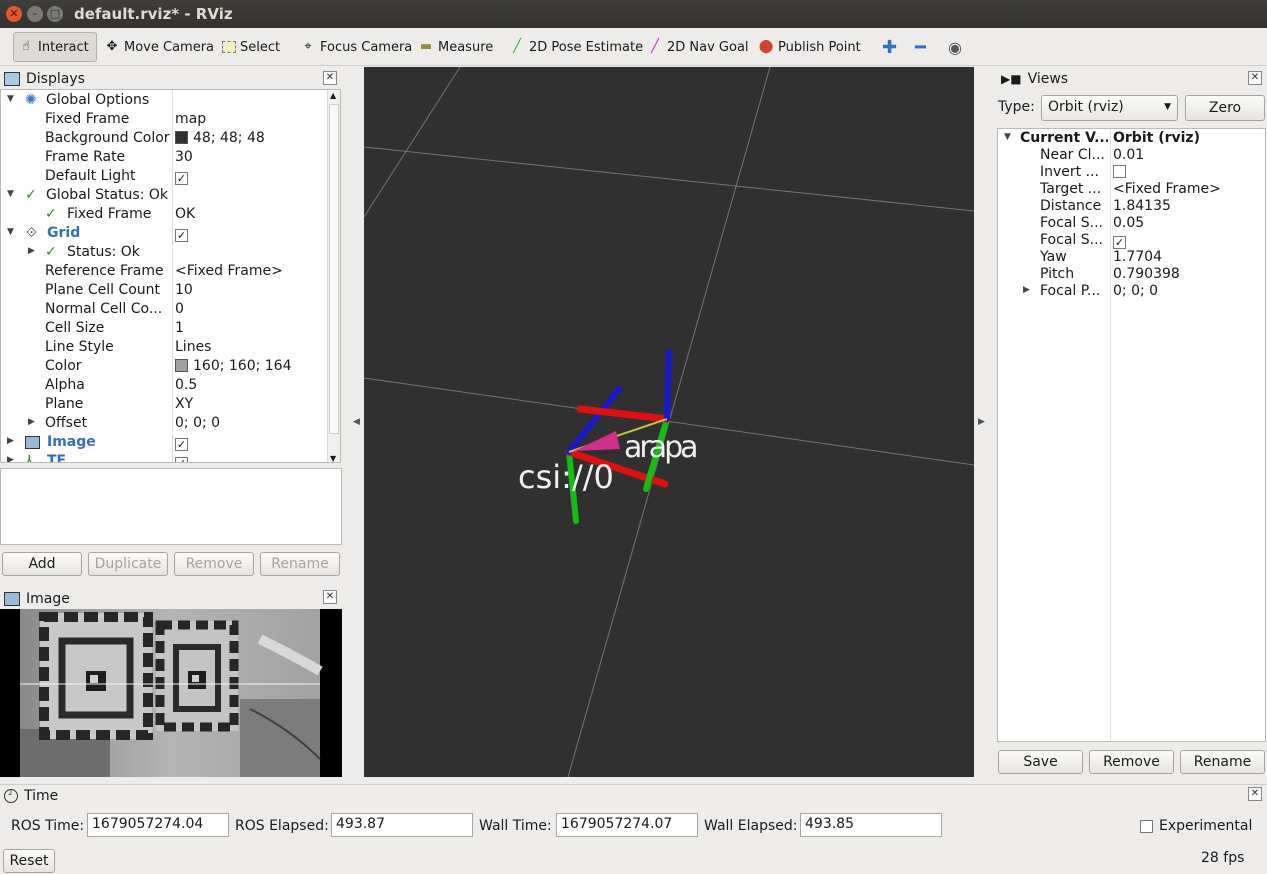 The image size is (1267, 874). I want to click on tree-row-status-fixed-frame: ✓ Fixed Frame OK, so click(164, 214).